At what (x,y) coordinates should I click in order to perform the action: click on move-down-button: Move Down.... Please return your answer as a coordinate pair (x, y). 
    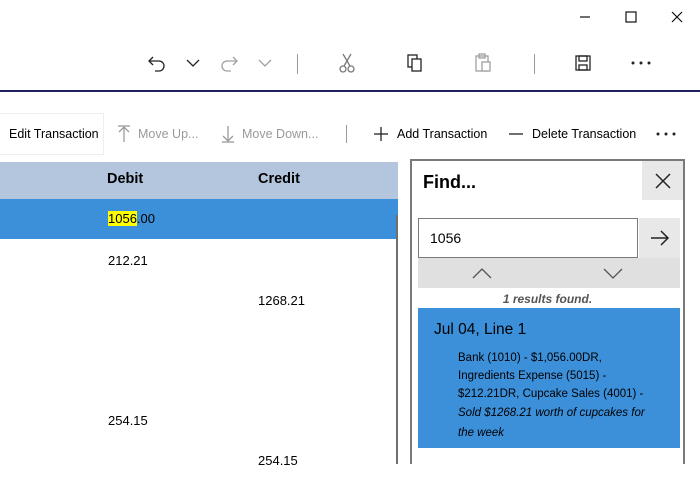
    Looking at the image, I should click on (270, 134).